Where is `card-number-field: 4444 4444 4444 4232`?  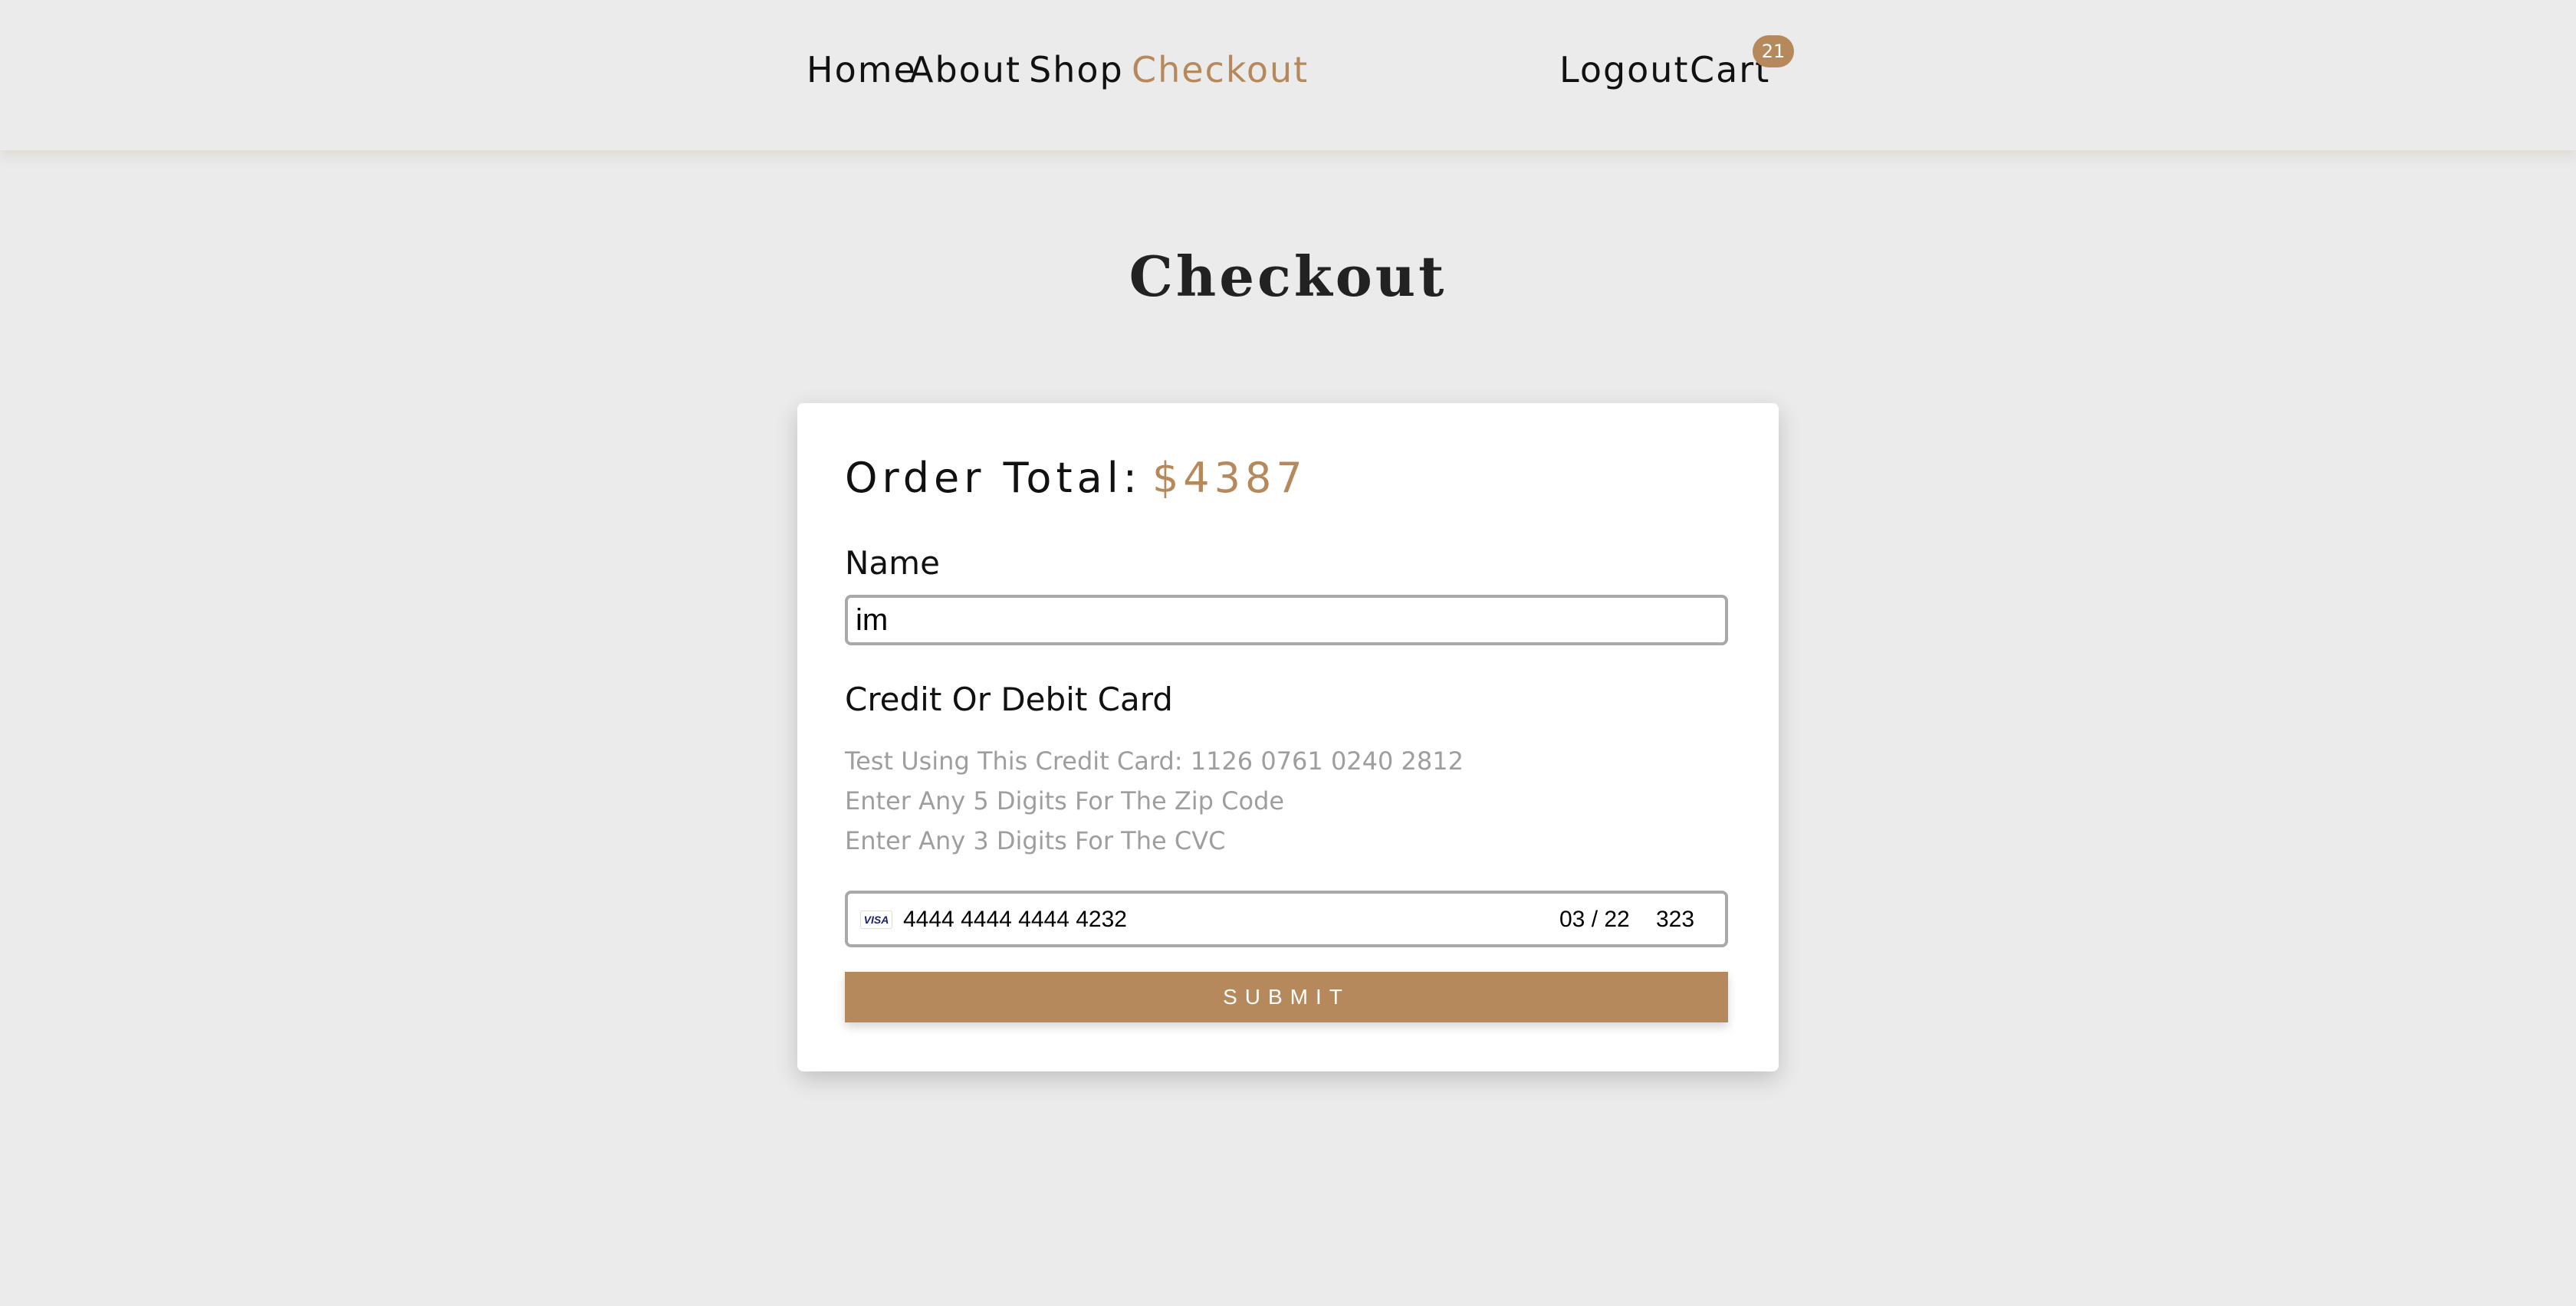 card-number-field: 4444 4444 4444 4232 is located at coordinates (1015, 920).